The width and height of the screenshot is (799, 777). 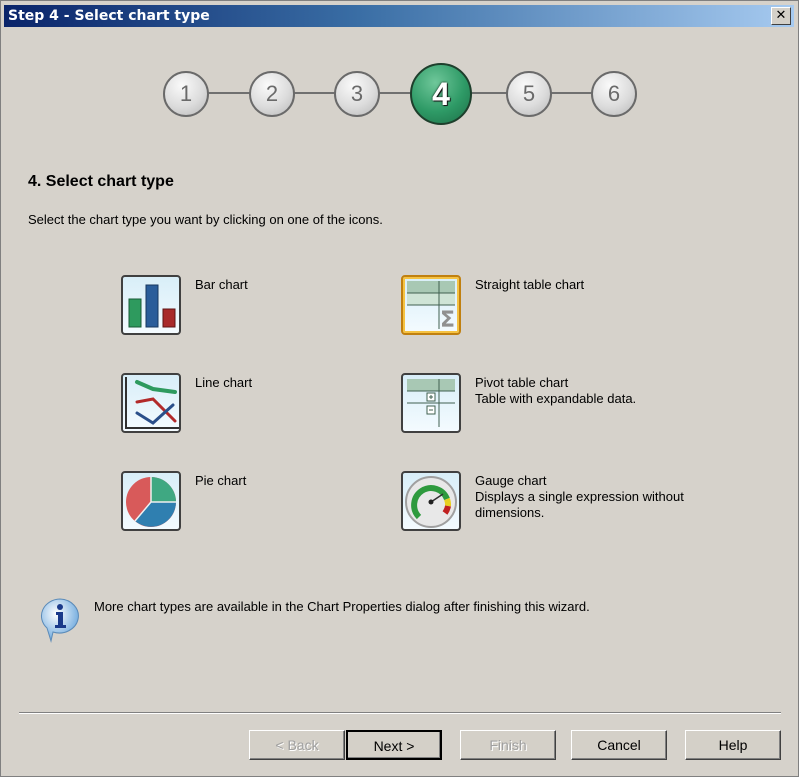 I want to click on chart-option-title: Line chart, so click(x=224, y=382).